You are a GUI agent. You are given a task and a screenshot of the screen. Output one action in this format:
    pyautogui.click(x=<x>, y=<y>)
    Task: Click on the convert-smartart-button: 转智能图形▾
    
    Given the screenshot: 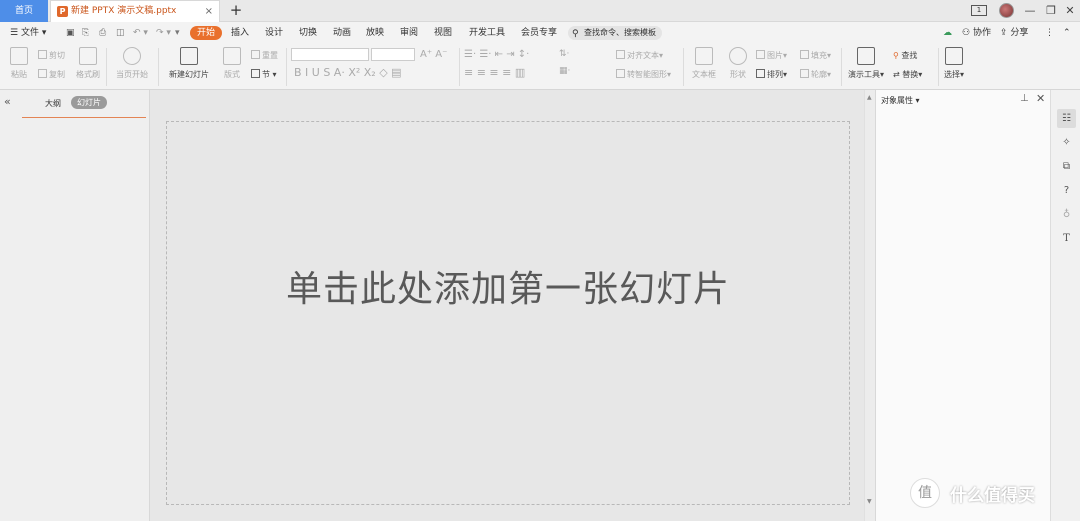 What is the action you would take?
    pyautogui.click(x=643, y=74)
    